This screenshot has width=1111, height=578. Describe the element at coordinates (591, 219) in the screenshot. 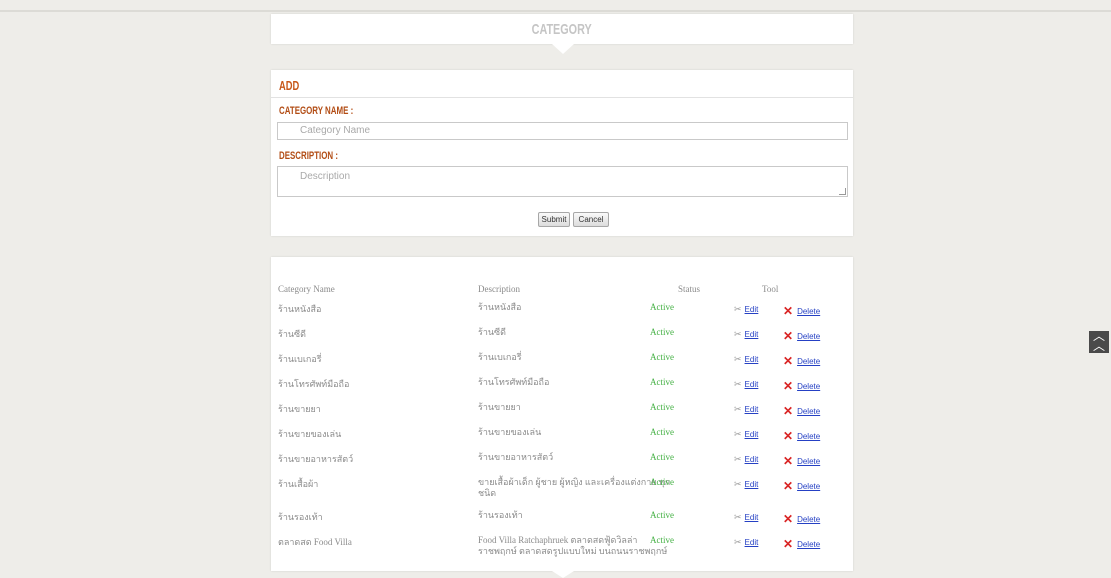

I see `cancel-button: Cancel` at that location.